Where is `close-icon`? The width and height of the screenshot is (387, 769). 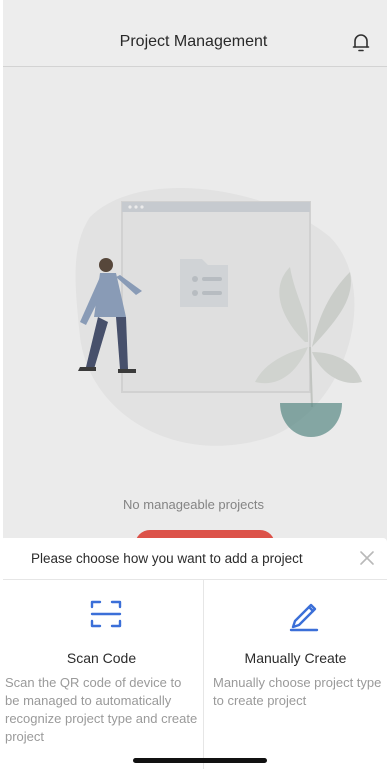
close-icon is located at coordinates (367, 558).